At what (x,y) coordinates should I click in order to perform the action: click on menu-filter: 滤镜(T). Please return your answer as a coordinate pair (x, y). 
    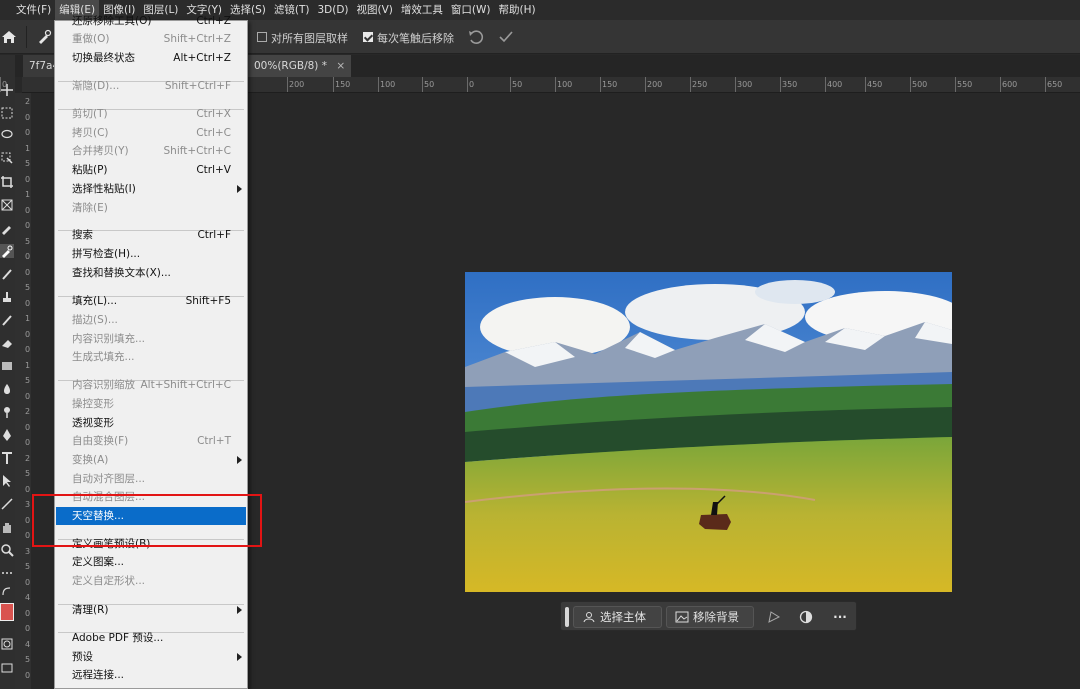
    Looking at the image, I should click on (292, 10).